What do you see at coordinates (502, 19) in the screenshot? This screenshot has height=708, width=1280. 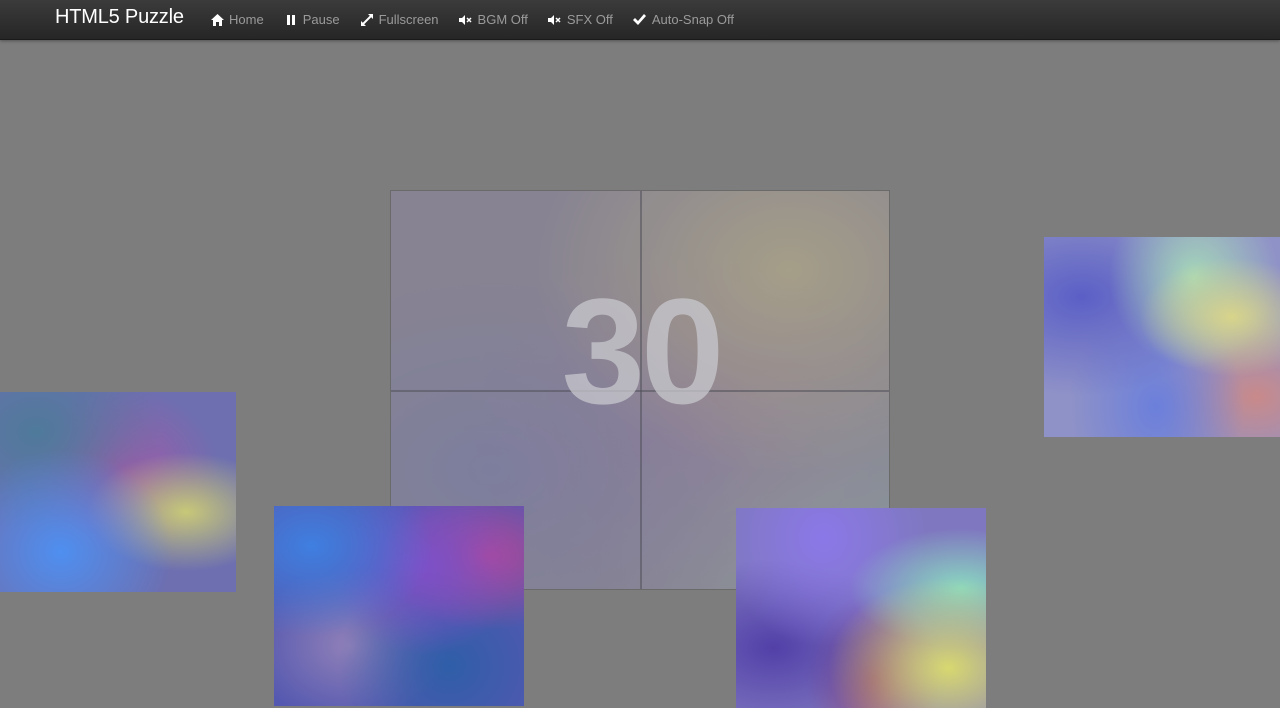 I see `bgm-label: BGM Off` at bounding box center [502, 19].